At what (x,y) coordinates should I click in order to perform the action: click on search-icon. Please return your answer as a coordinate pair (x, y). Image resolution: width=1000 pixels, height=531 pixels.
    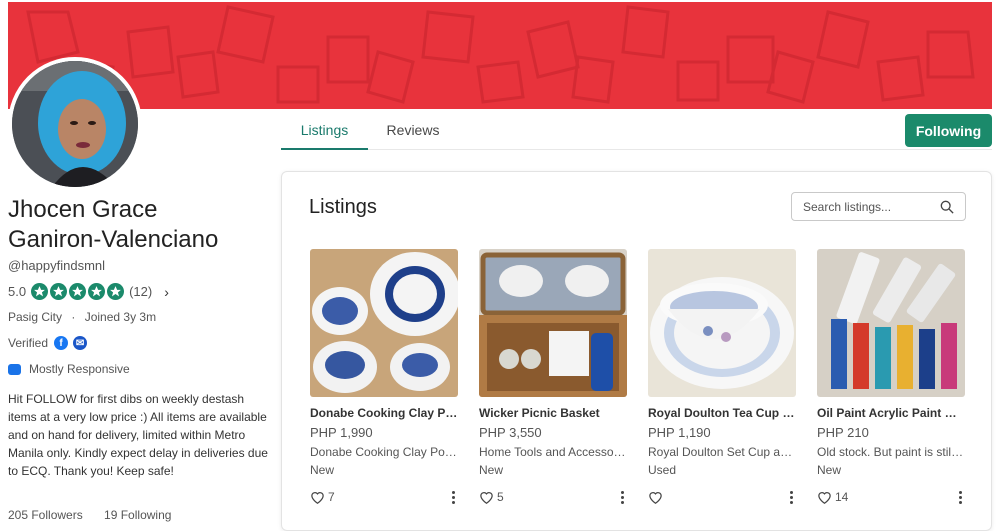
    Looking at the image, I should click on (947, 207).